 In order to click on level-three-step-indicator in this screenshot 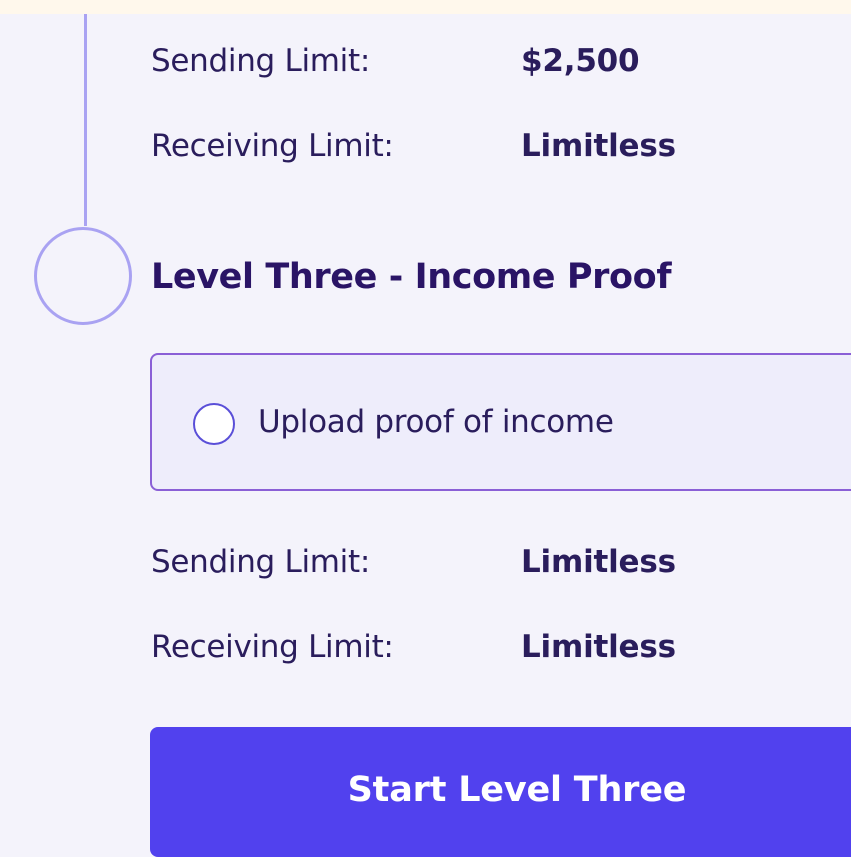, I will do `click(83, 276)`.